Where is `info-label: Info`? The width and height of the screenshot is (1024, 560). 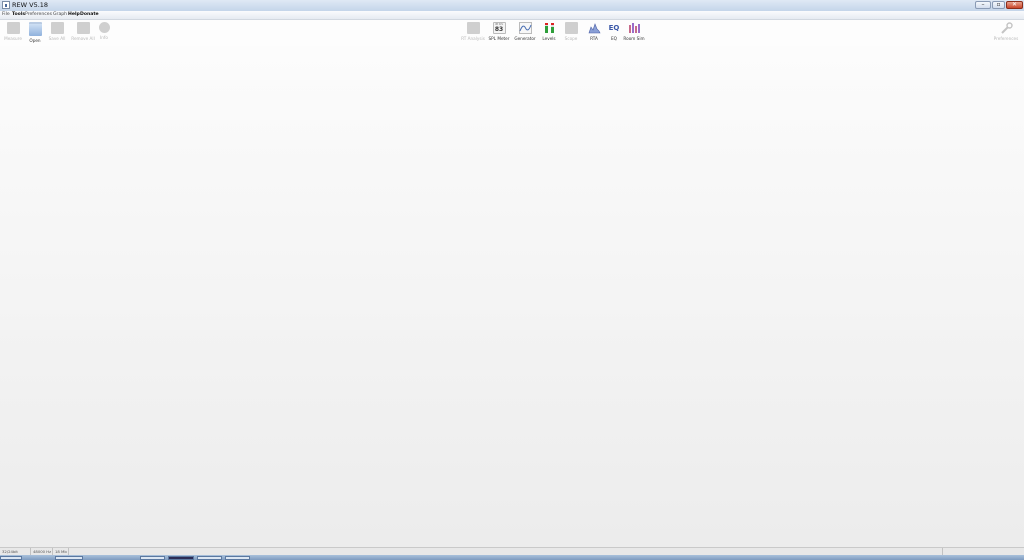
info-label: Info is located at coordinates (104, 37).